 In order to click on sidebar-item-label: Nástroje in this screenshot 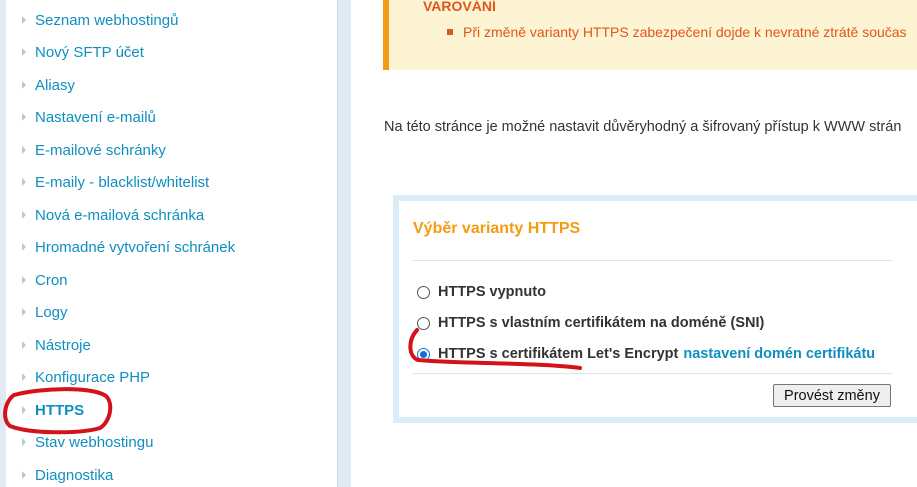, I will do `click(63, 345)`.